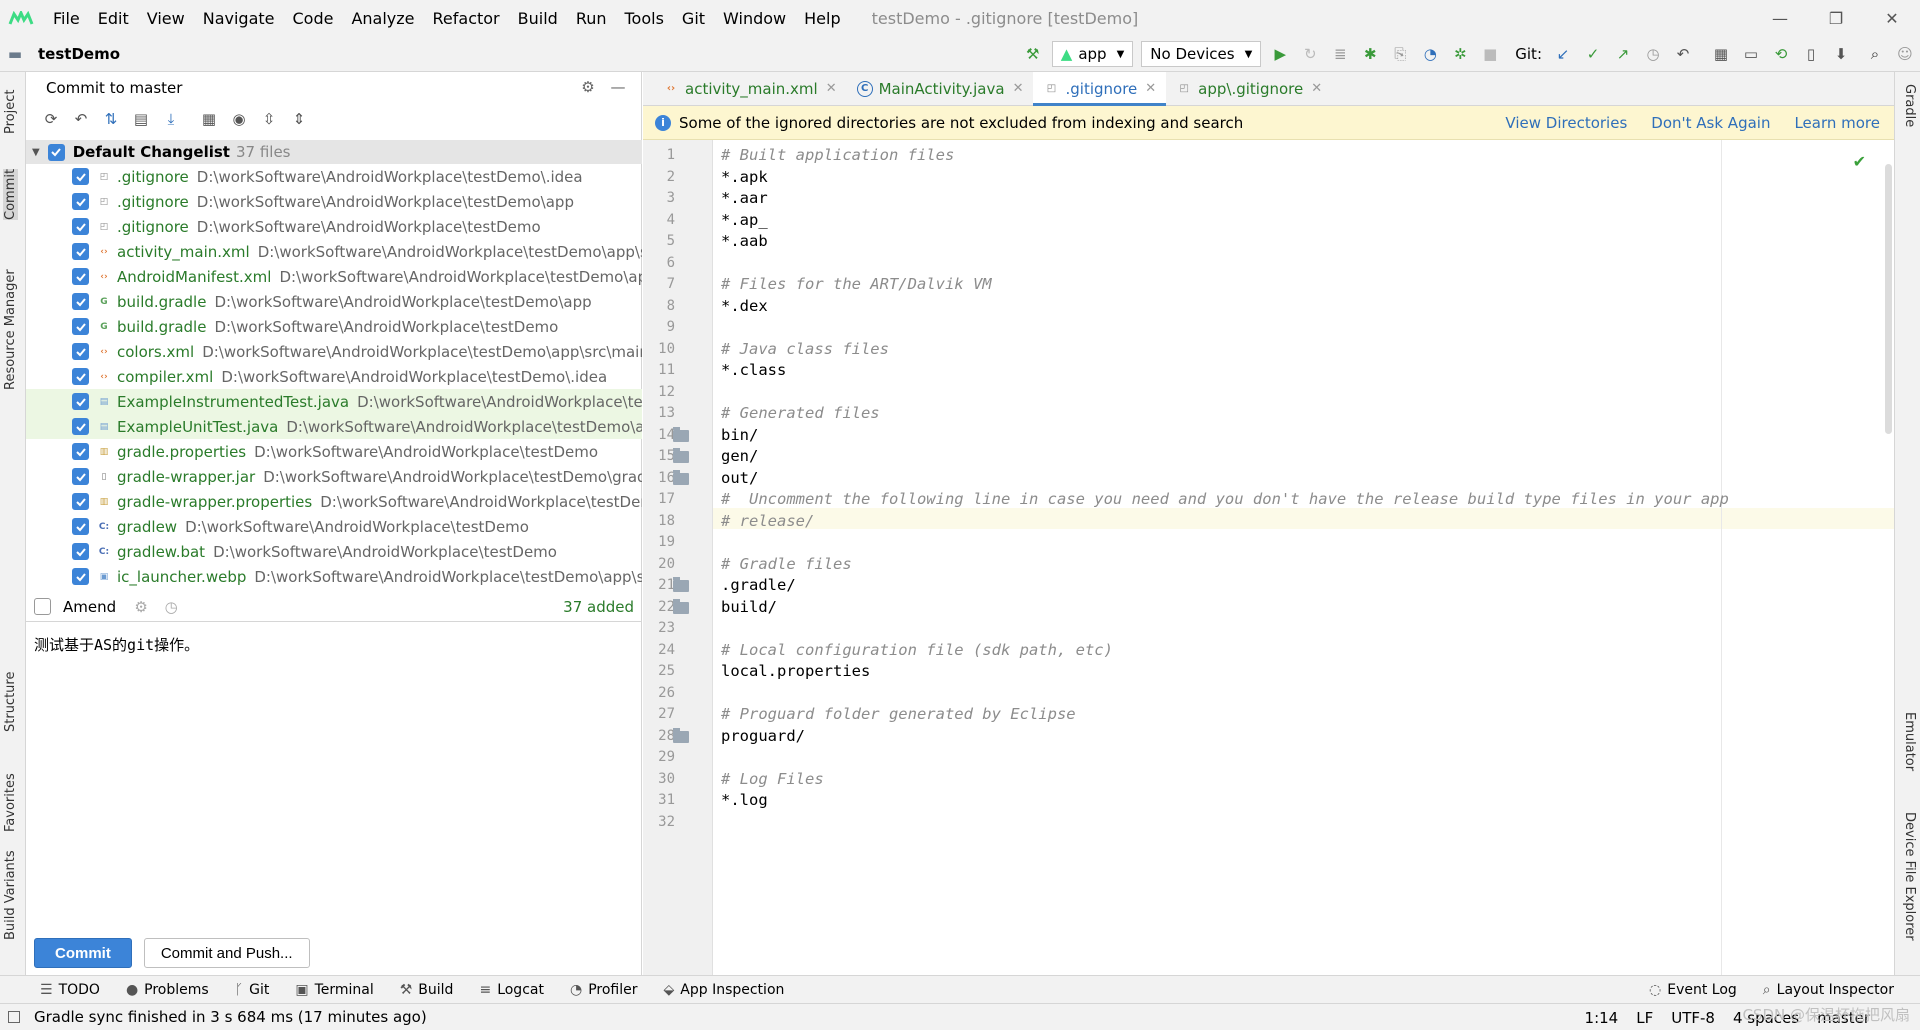 The width and height of the screenshot is (1920, 1031). I want to click on group-by-icon: ▦, so click(209, 119).